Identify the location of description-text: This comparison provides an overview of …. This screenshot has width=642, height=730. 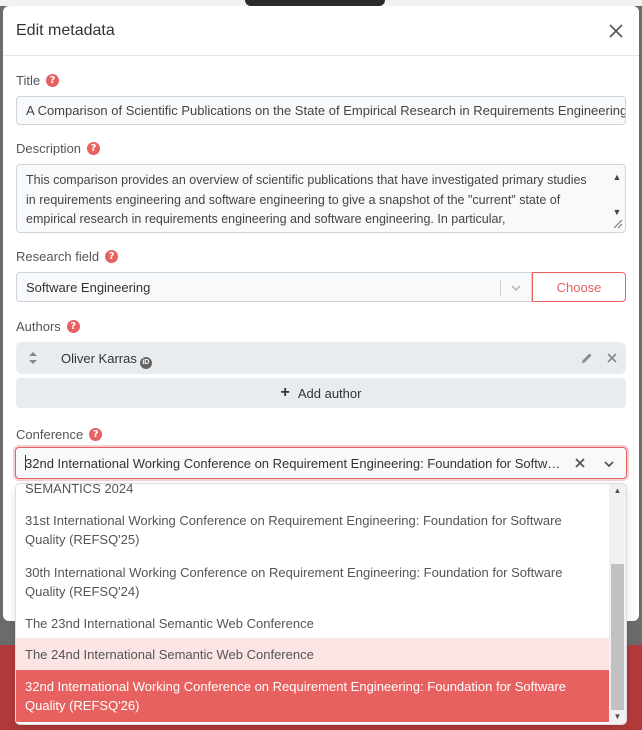
(306, 199).